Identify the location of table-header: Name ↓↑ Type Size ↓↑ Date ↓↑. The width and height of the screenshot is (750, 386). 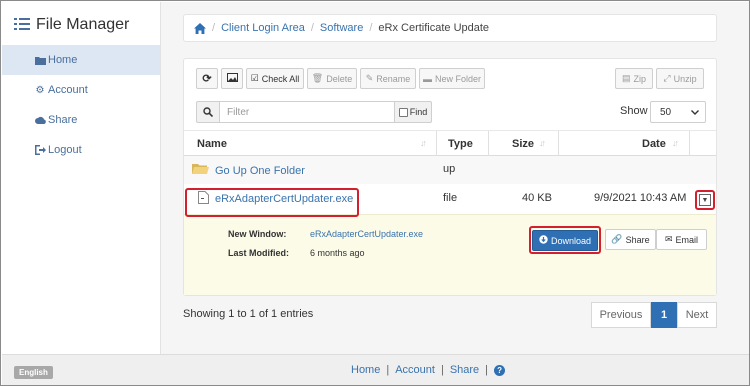
(450, 143).